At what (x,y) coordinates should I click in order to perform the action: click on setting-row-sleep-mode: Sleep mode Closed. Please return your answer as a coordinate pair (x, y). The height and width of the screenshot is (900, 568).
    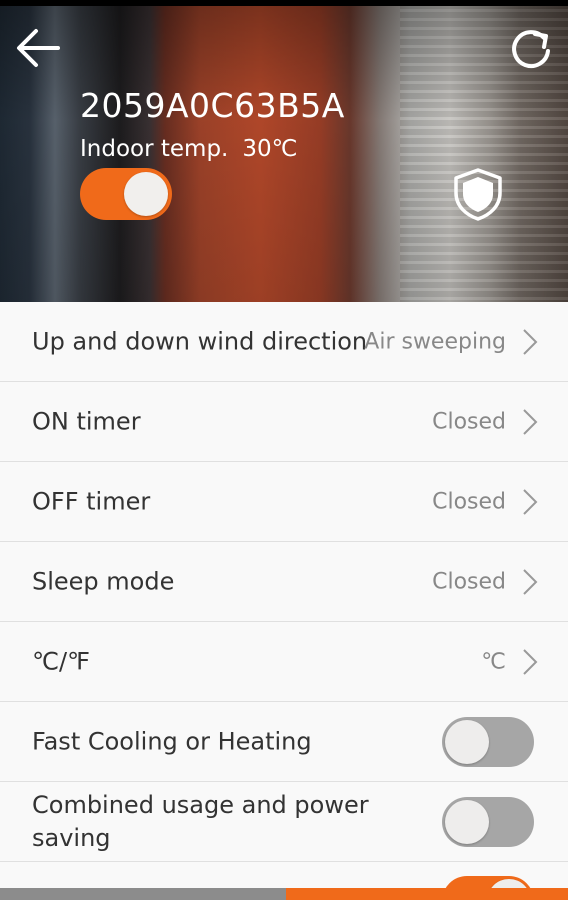
    Looking at the image, I should click on (284, 582).